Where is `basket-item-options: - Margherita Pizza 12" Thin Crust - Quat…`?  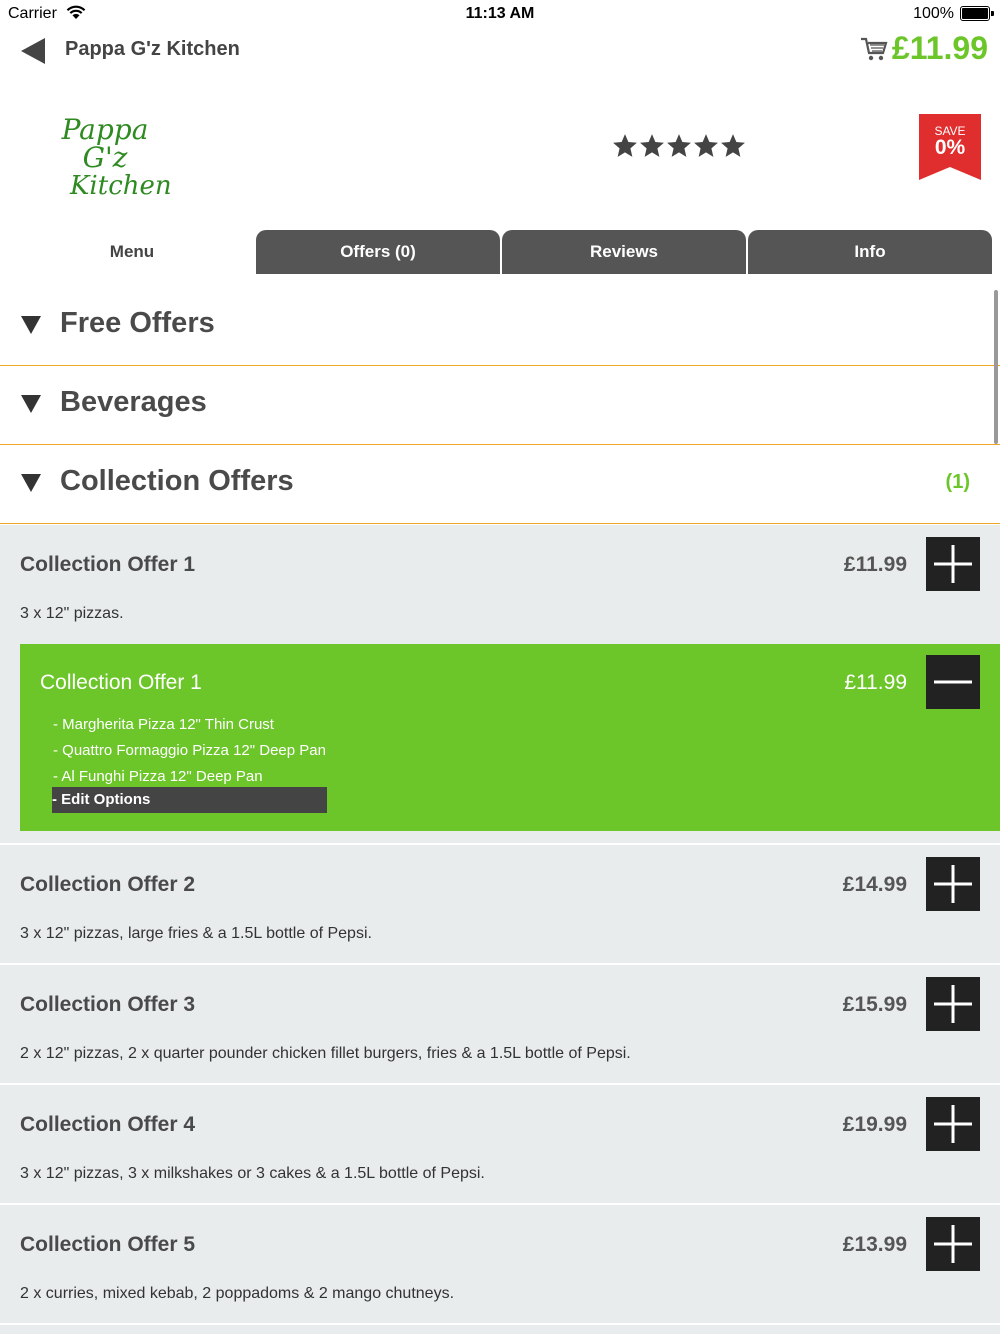 basket-item-options: - Margherita Pizza 12" Thin Crust - Quat… is located at coordinates (189, 751).